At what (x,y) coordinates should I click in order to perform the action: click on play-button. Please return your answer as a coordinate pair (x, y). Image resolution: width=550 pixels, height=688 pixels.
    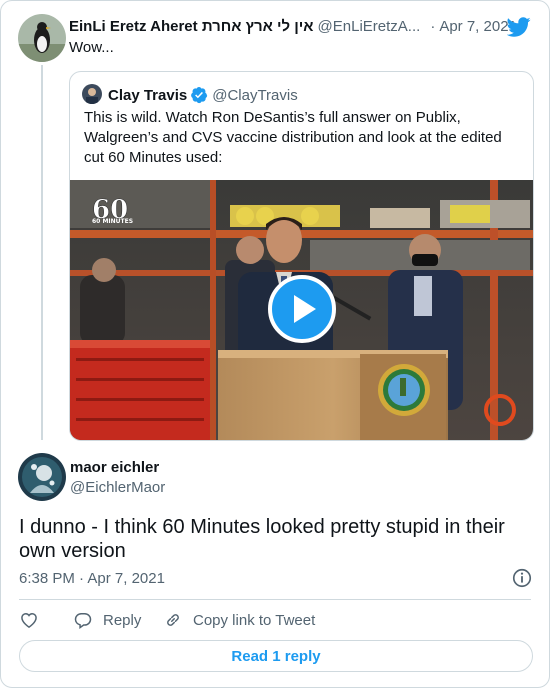
    Looking at the image, I should click on (302, 309).